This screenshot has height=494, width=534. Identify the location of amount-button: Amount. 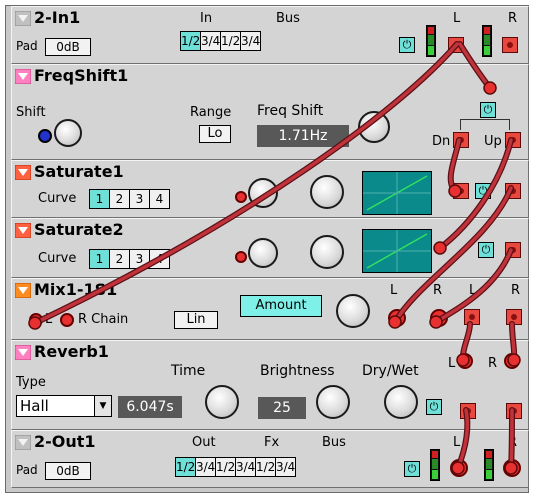
(281, 306).